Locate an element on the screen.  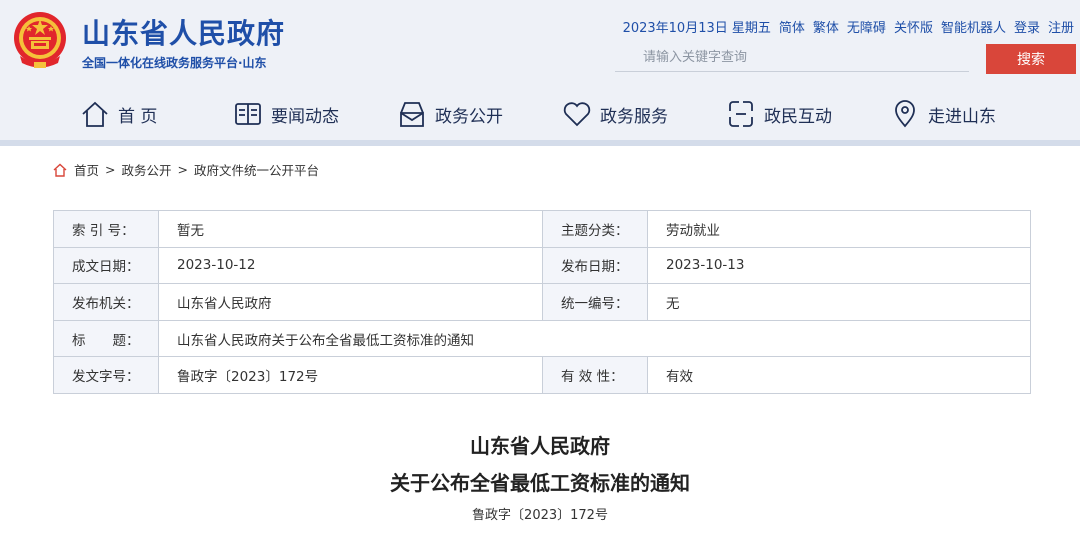
search-input is located at coordinates (792, 58).